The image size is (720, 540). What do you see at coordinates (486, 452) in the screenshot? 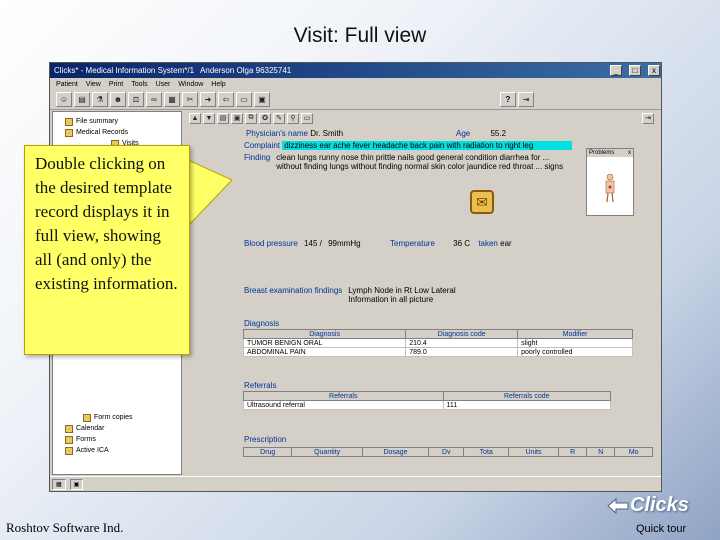
I see `total-header: Tota` at bounding box center [486, 452].